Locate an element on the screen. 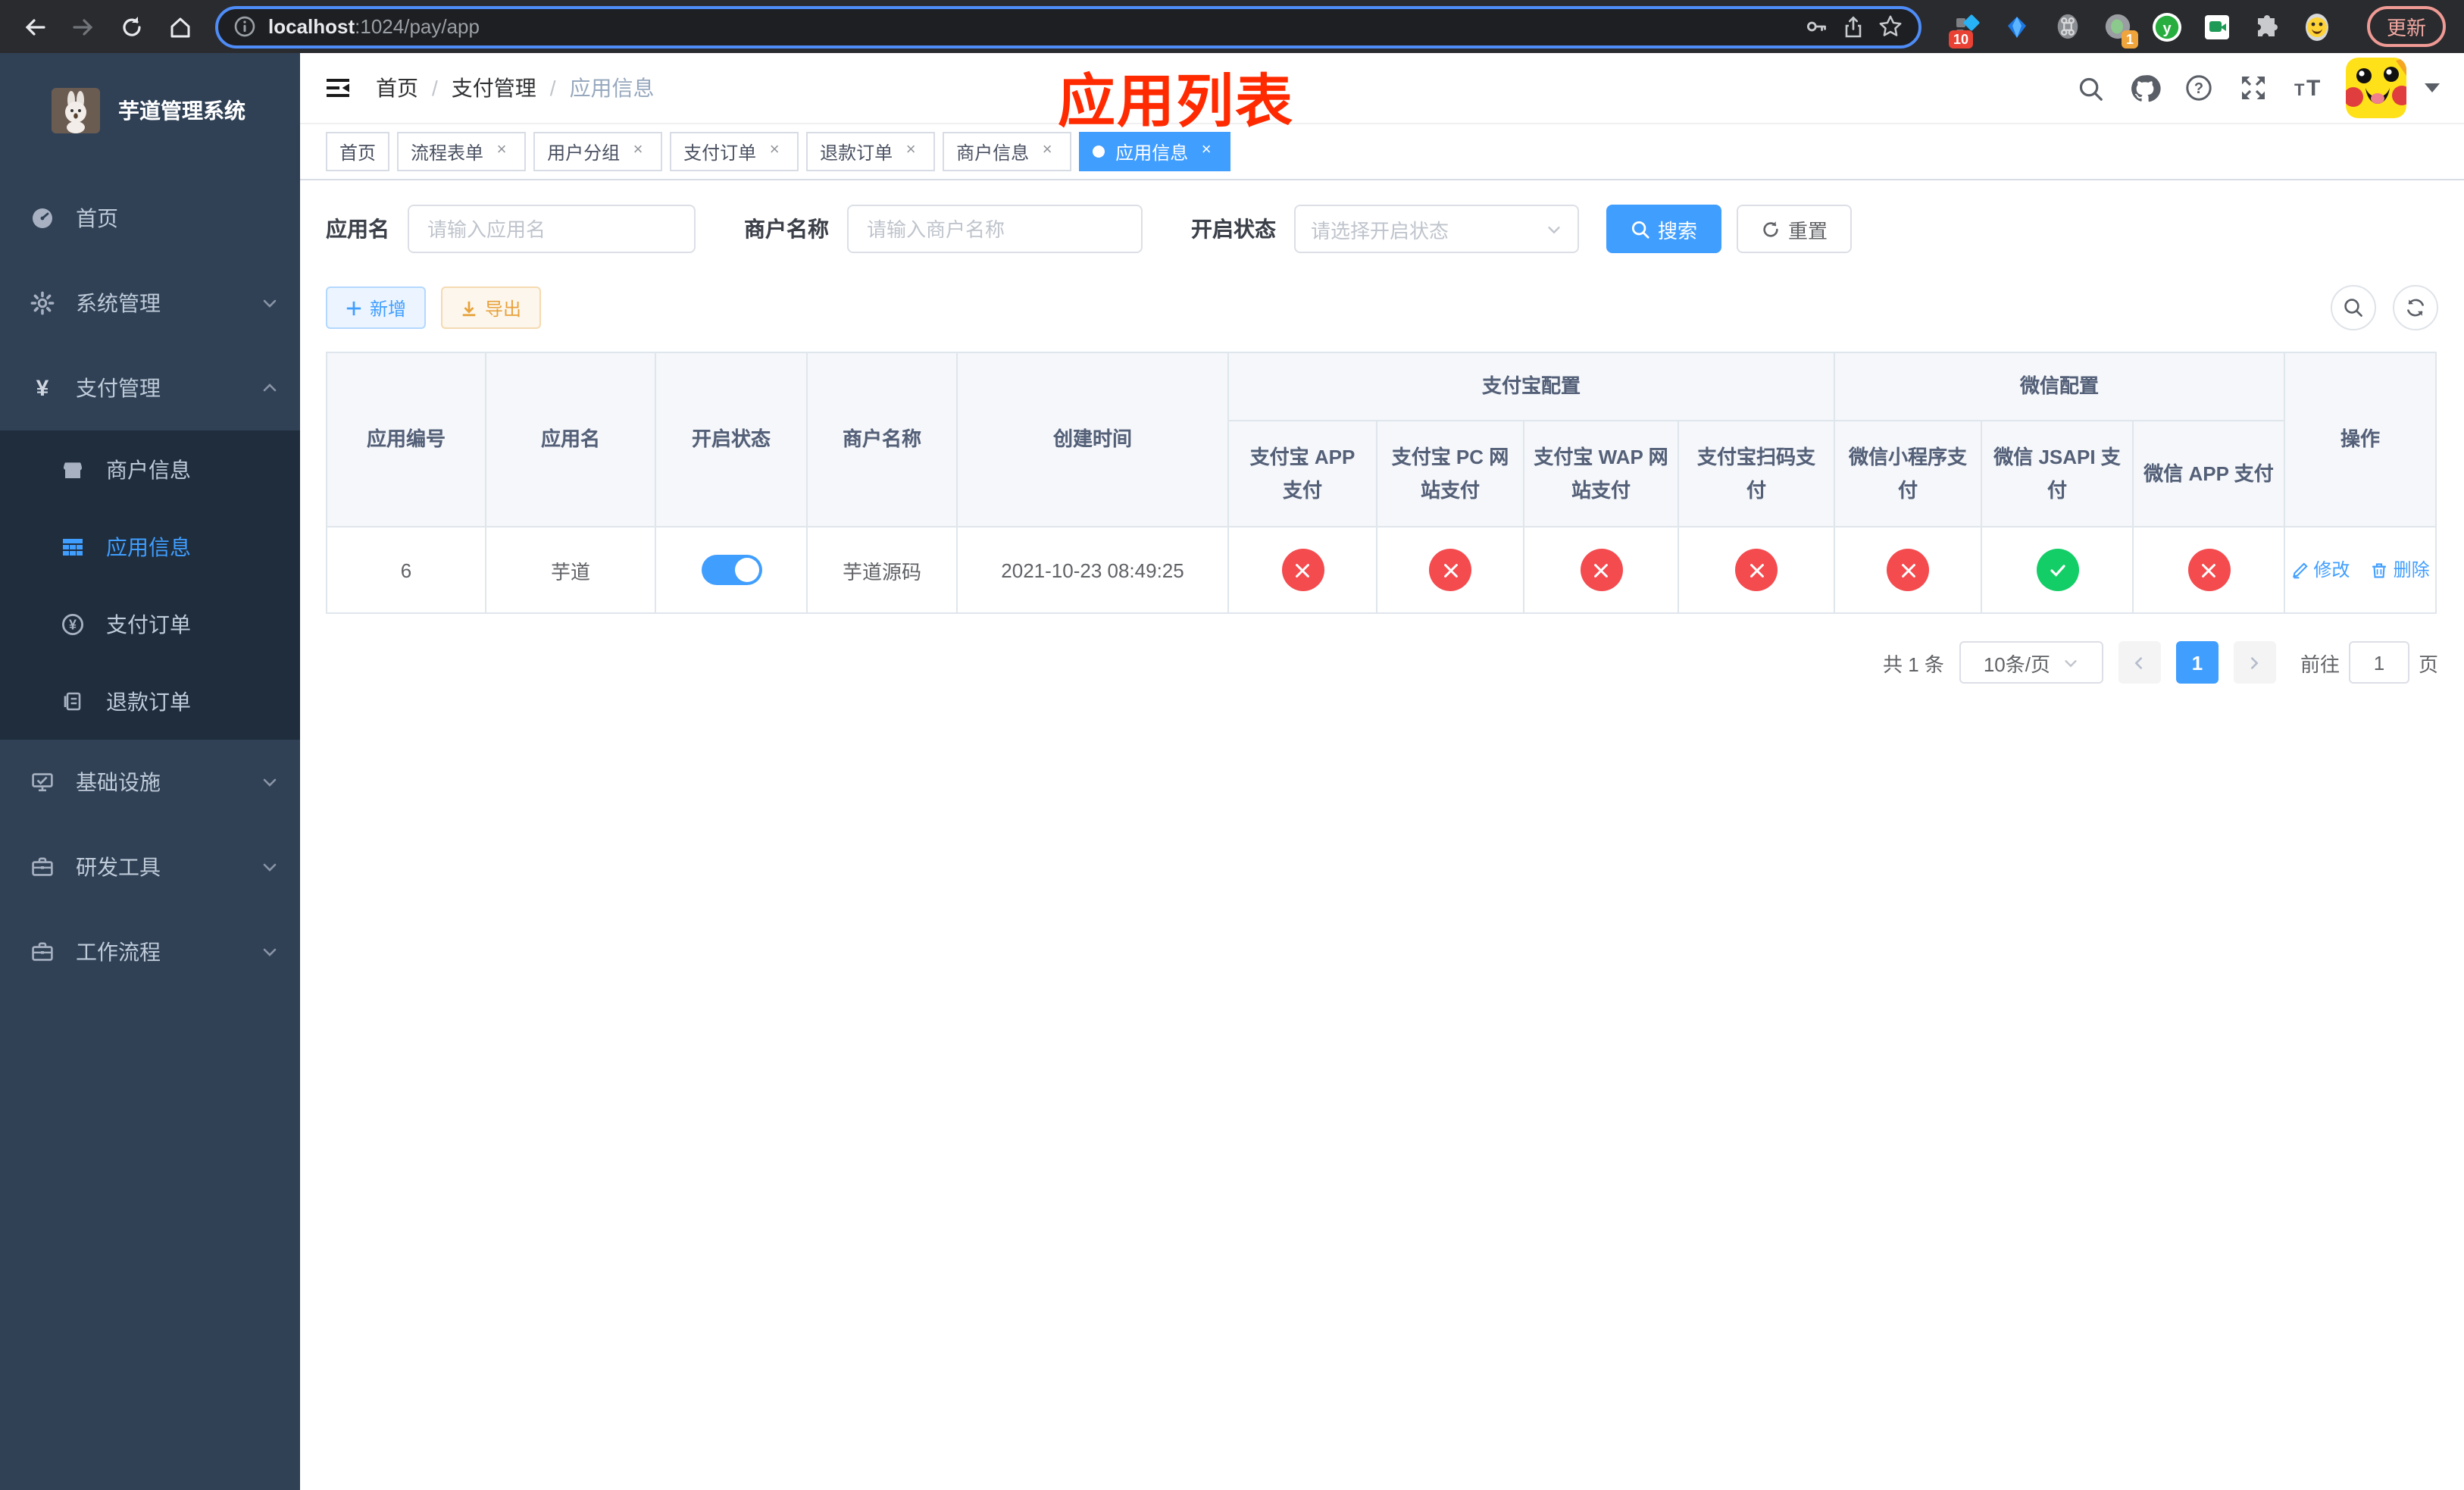  extension-puzzle-icon is located at coordinates (2267, 27).